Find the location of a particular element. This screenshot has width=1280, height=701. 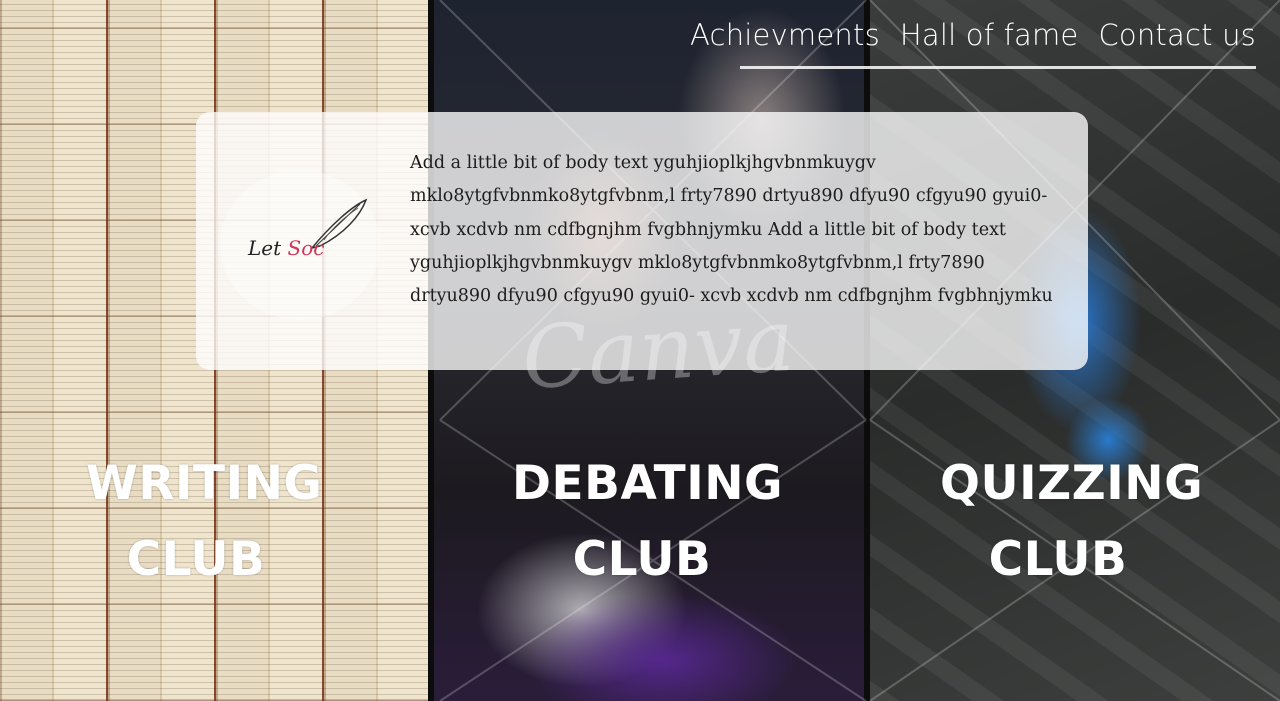

logo-text: Let Soc is located at coordinates (286, 248).